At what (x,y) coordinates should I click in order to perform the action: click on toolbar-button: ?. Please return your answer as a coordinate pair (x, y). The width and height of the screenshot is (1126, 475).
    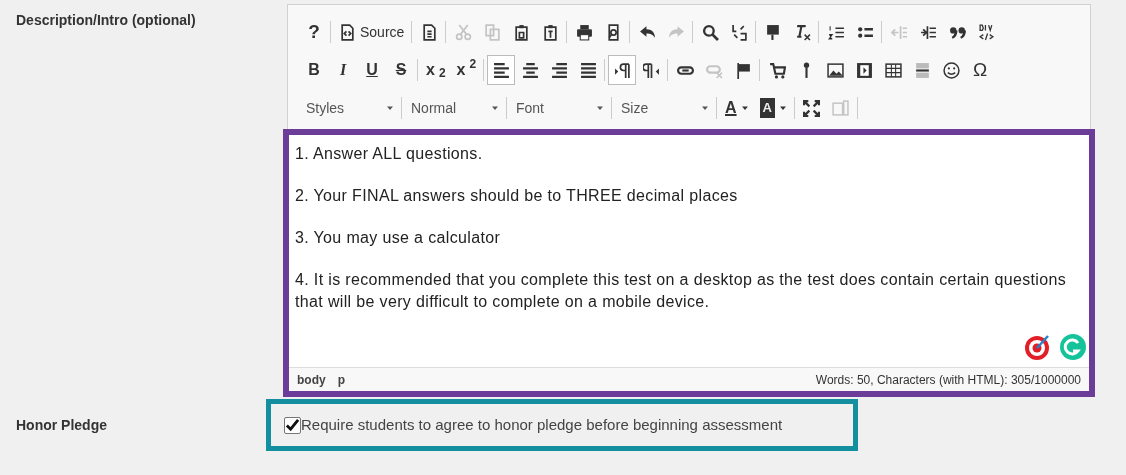
    Looking at the image, I should click on (314, 32).